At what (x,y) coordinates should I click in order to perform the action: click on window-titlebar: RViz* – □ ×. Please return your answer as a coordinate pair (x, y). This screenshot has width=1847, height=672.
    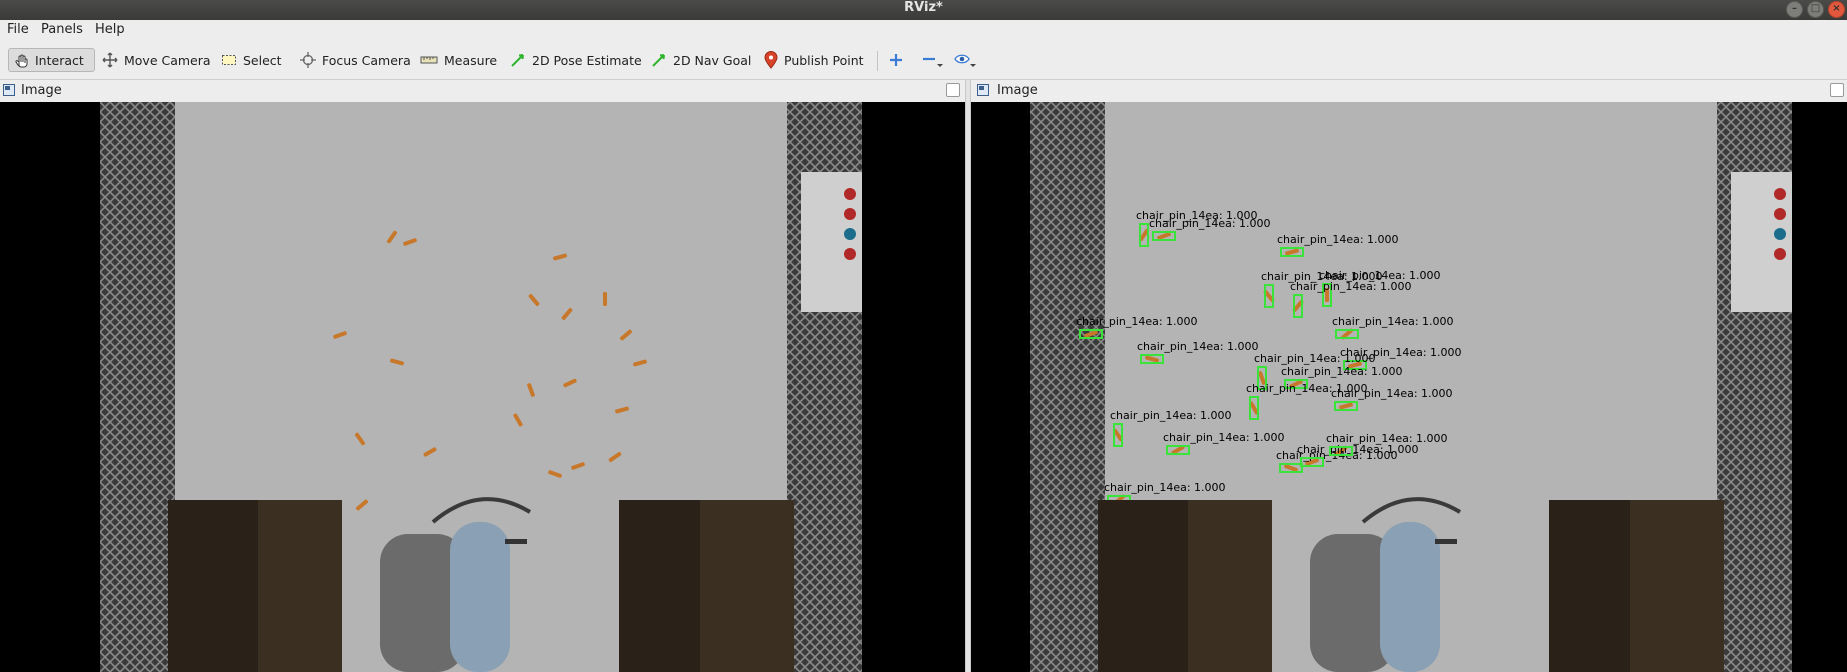
    Looking at the image, I should click on (923, 10).